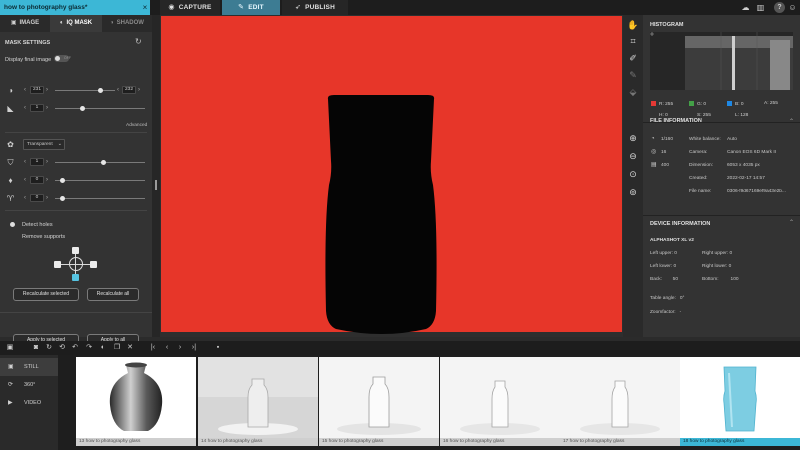  Describe the element at coordinates (167, 348) in the screenshot. I see `previous-icon: ‹` at that location.